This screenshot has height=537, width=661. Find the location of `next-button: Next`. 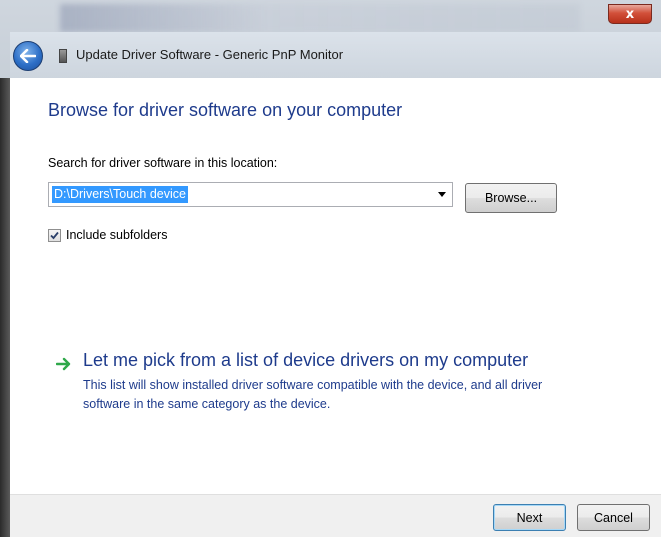

next-button: Next is located at coordinates (529, 517).